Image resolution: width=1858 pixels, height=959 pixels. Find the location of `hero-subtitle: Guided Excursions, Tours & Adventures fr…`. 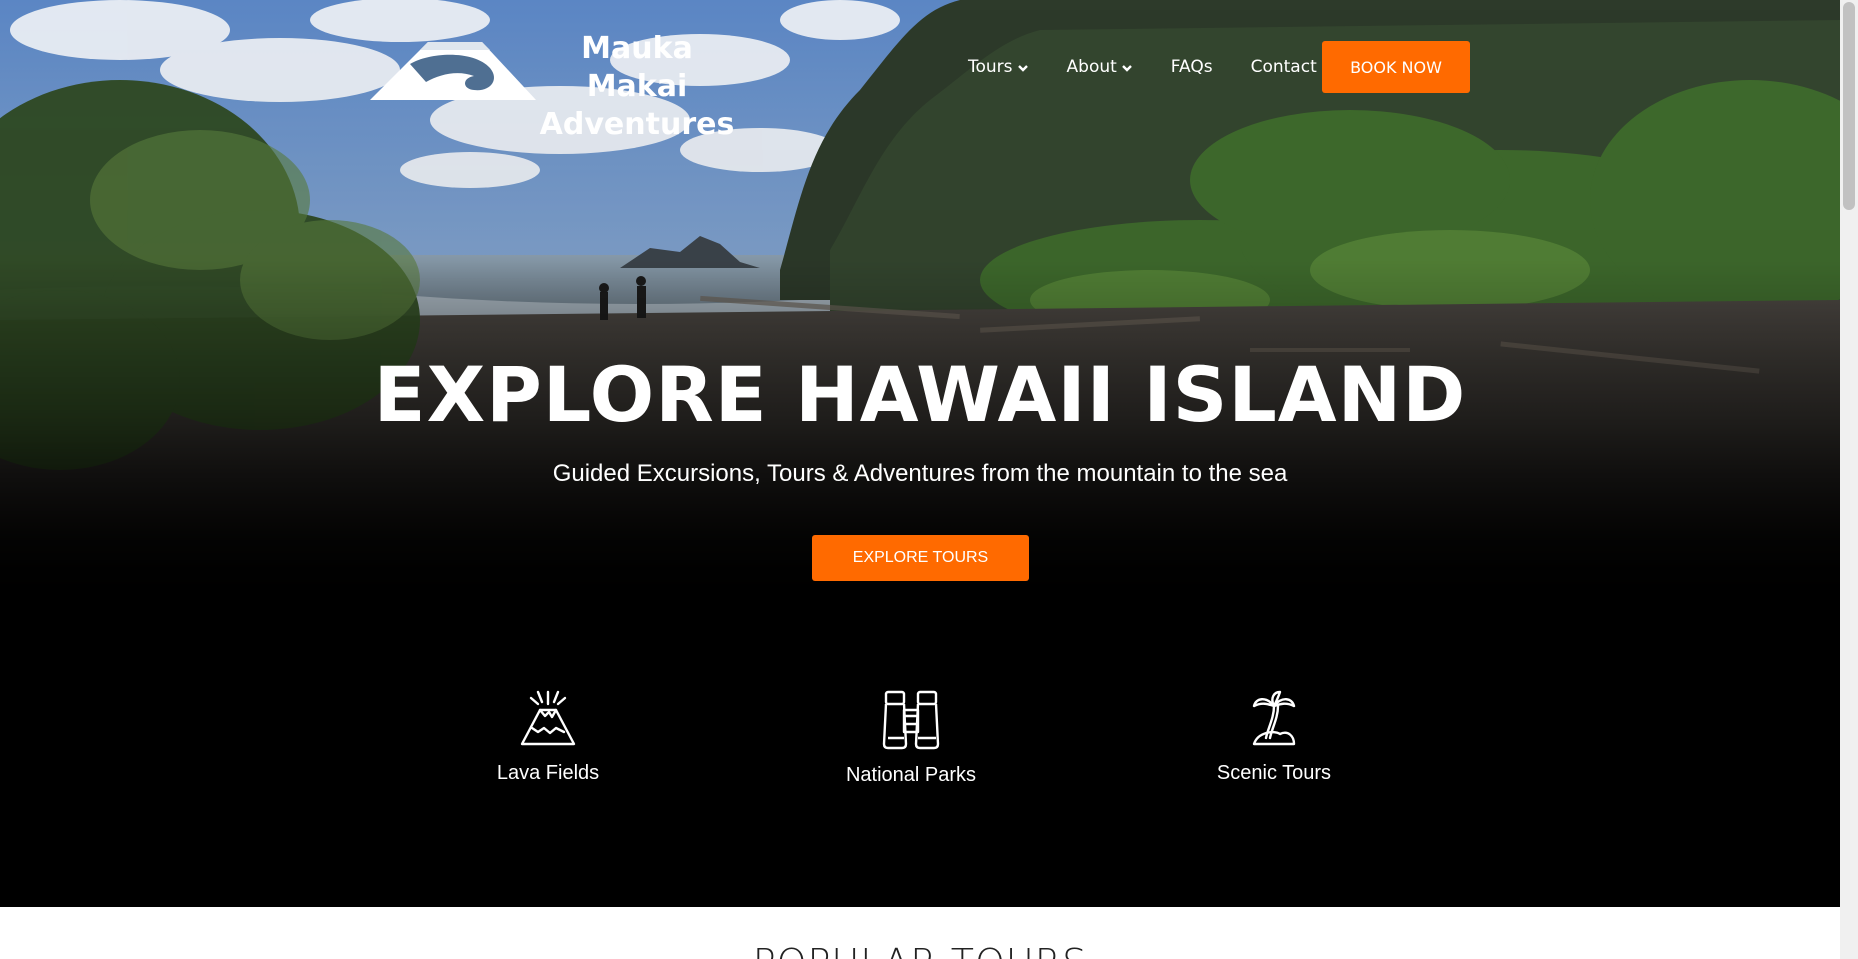

hero-subtitle: Guided Excursions, Tours & Adventures fr… is located at coordinates (920, 473).